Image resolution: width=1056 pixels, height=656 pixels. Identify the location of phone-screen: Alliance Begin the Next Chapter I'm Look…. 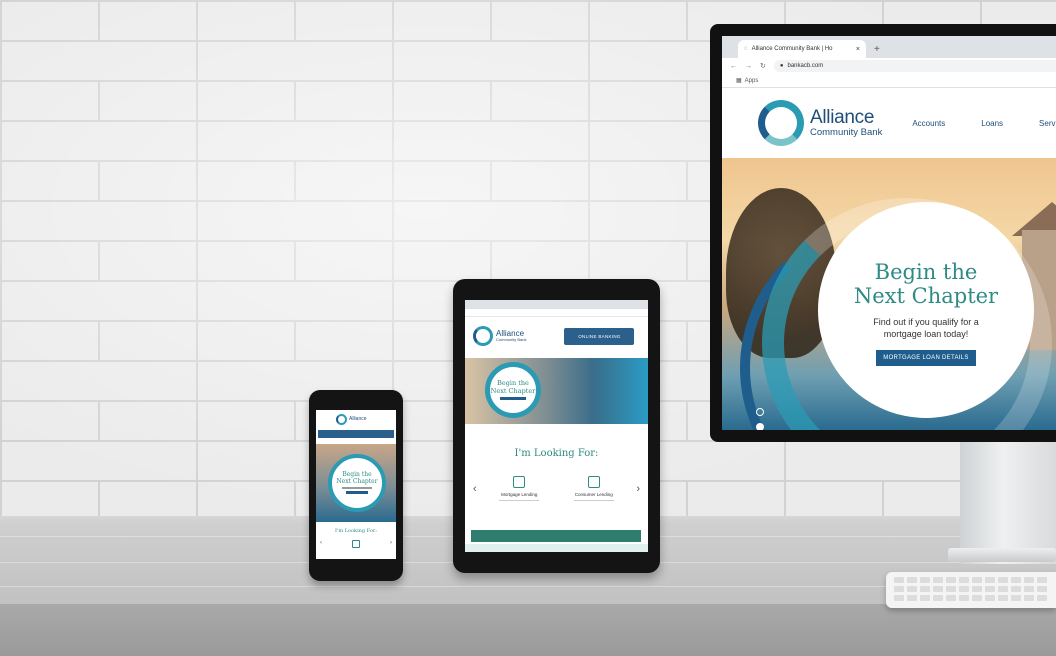
(356, 484).